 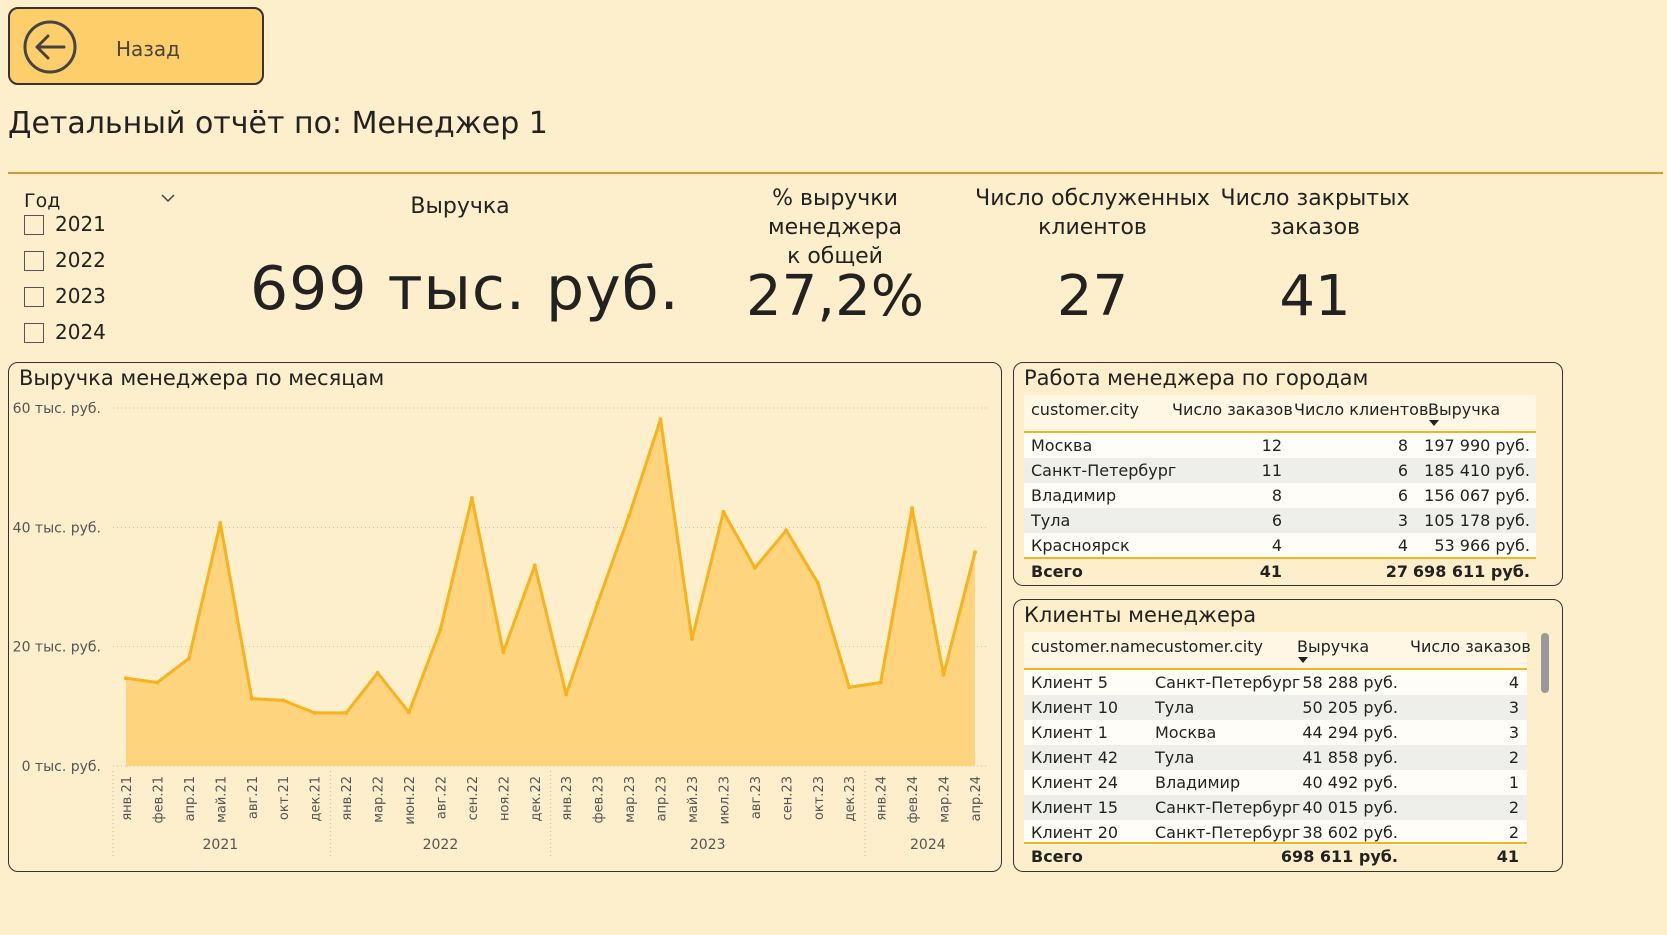 I want to click on kpi-title: Выручка, so click(x=460, y=206).